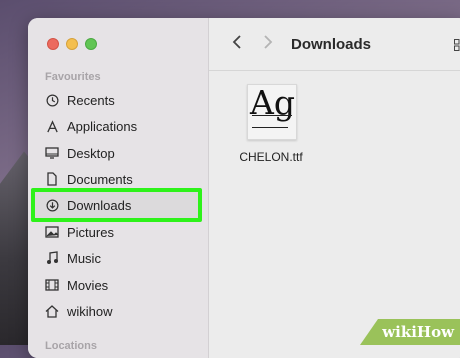 Image resolution: width=460 pixels, height=358 pixels. I want to click on zoom-button, so click(91, 44).